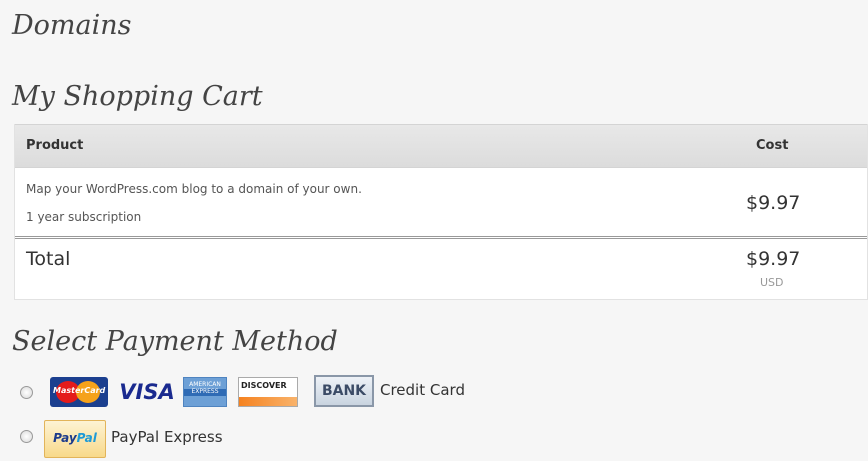 The width and height of the screenshot is (868, 461). What do you see at coordinates (344, 391) in the screenshot?
I see `bank-logo-icon: BANK` at bounding box center [344, 391].